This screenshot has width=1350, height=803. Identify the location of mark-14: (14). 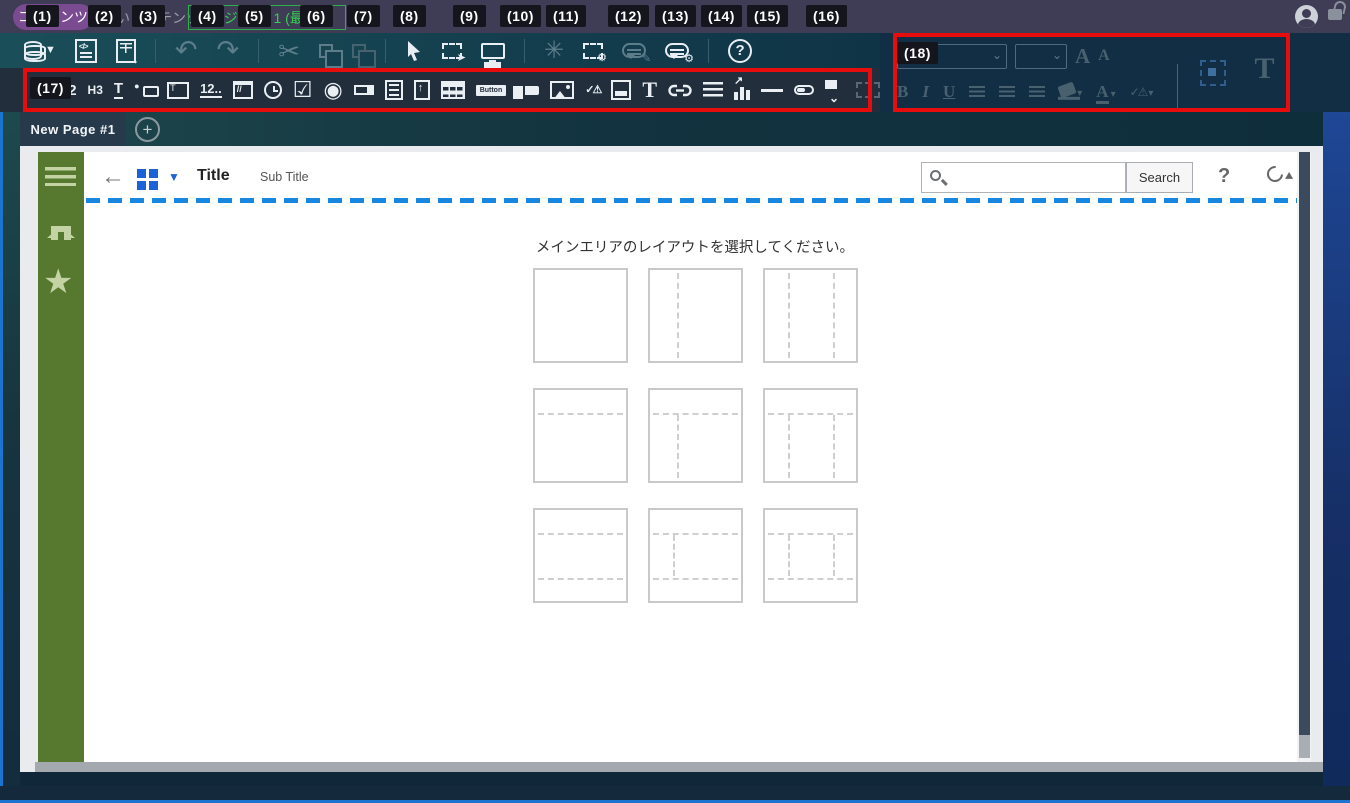
(721, 16).